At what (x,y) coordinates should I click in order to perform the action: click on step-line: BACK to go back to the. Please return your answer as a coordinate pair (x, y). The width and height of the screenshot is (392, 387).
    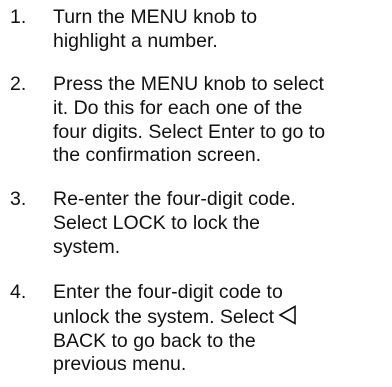
    Looking at the image, I should click on (154, 340).